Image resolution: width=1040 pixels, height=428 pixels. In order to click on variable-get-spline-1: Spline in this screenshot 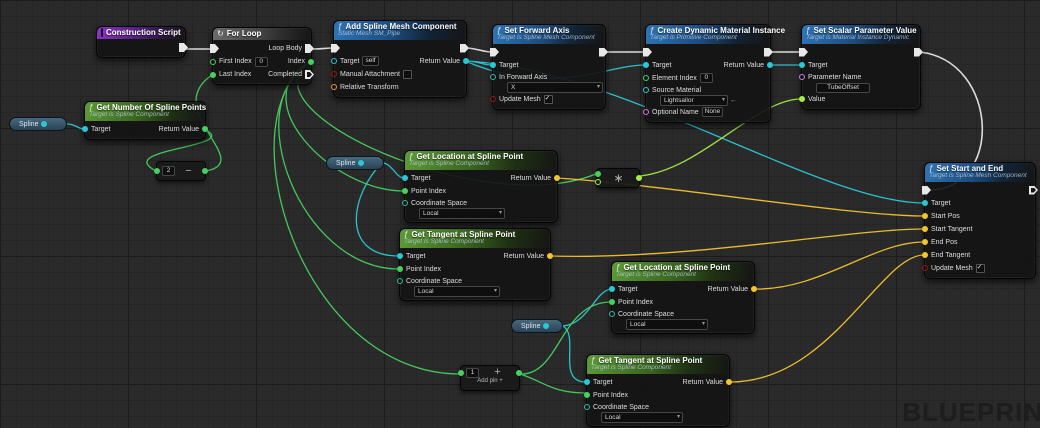, I will do `click(38, 124)`.